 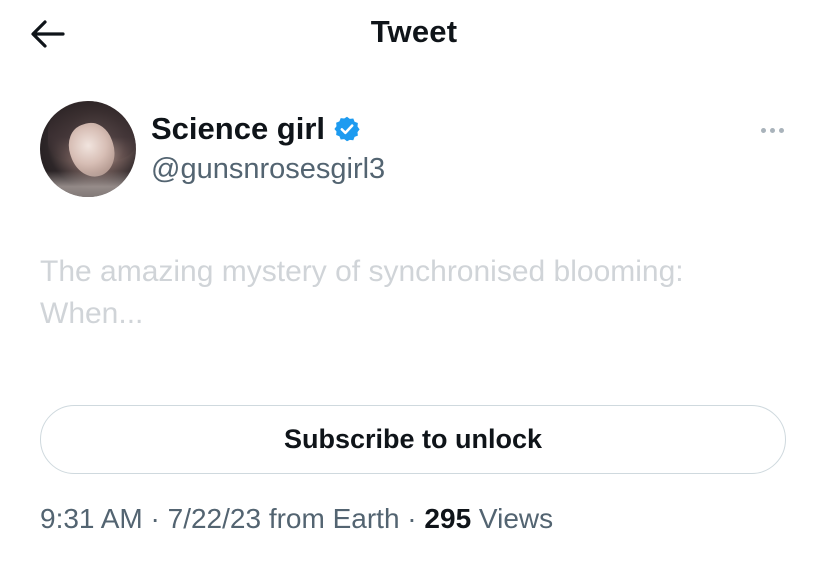 What do you see at coordinates (238, 129) in the screenshot?
I see `display-name: Science girl` at bounding box center [238, 129].